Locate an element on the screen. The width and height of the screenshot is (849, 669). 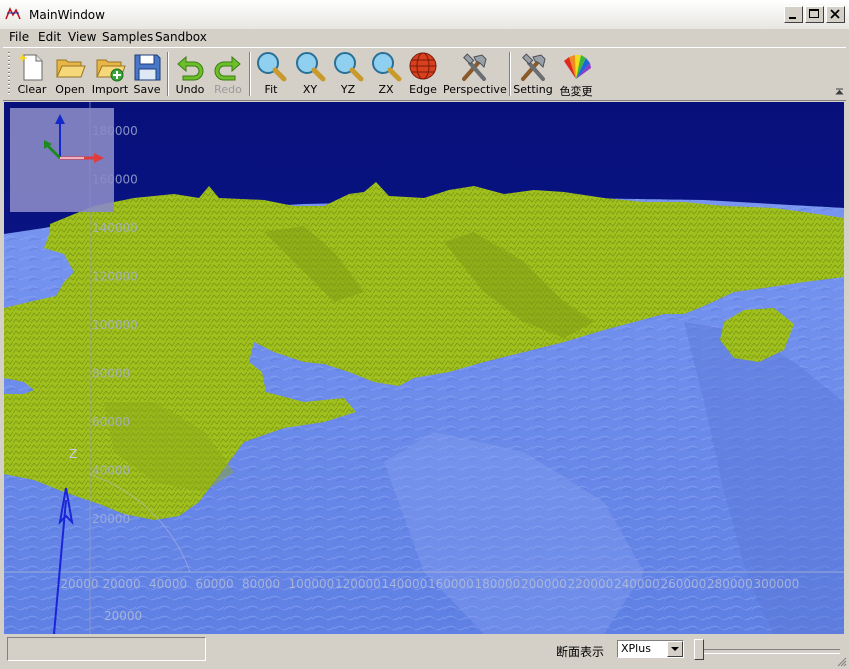
redo-button: Redo is located at coordinates (228, 74).